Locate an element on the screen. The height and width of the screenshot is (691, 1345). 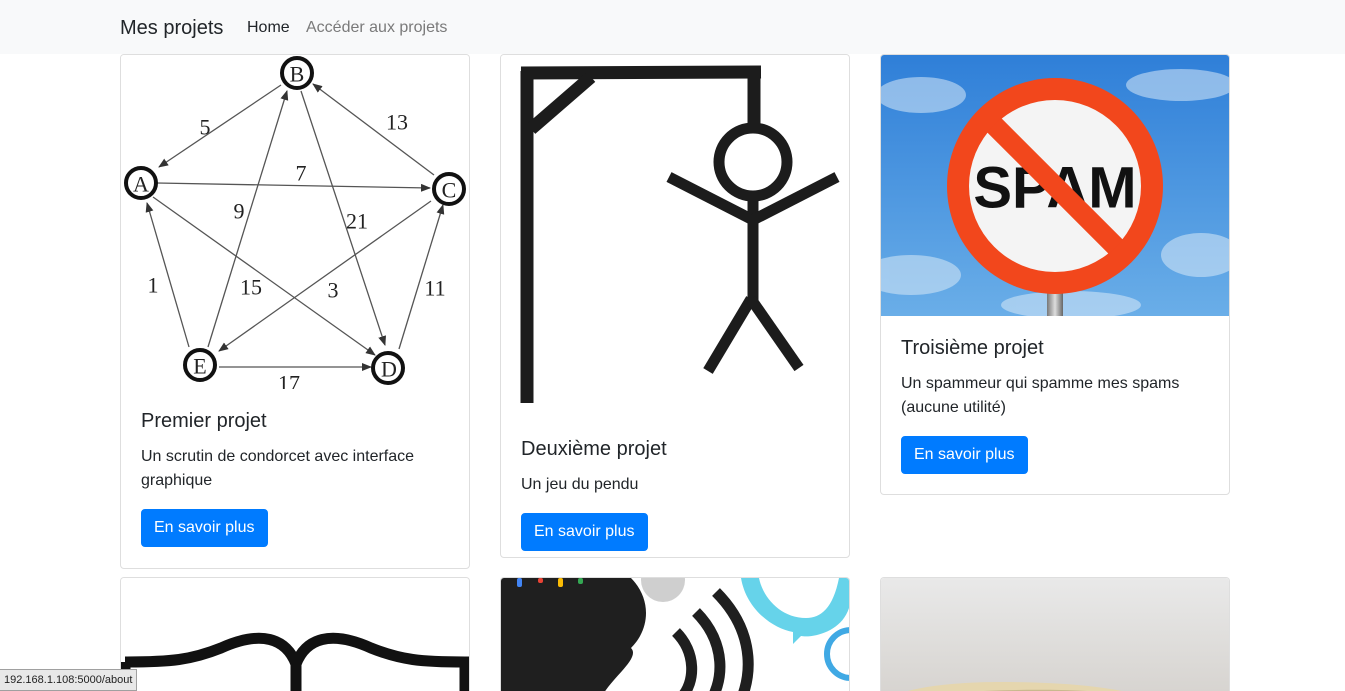
hangman-image is located at coordinates (675, 236).